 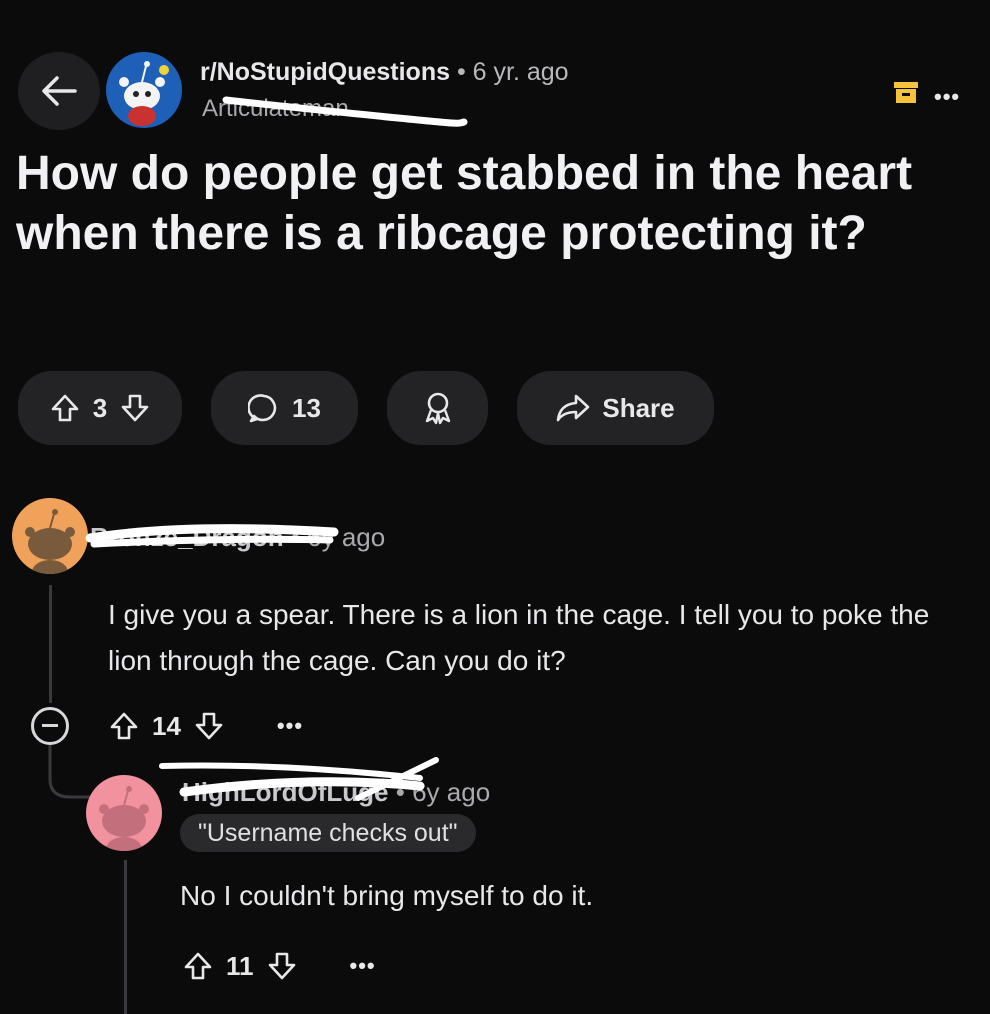 I want to click on comment-score: 14, so click(x=166, y=725).